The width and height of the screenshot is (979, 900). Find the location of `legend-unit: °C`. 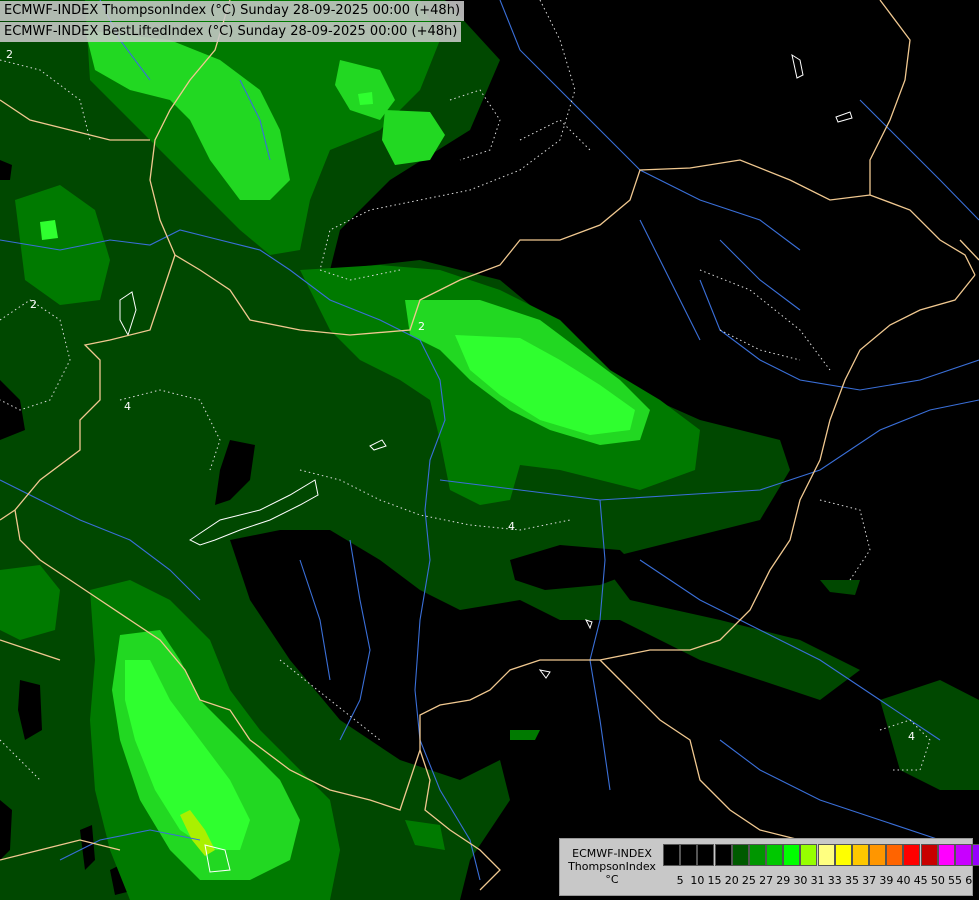

legend-unit: °C is located at coordinates (612, 879).